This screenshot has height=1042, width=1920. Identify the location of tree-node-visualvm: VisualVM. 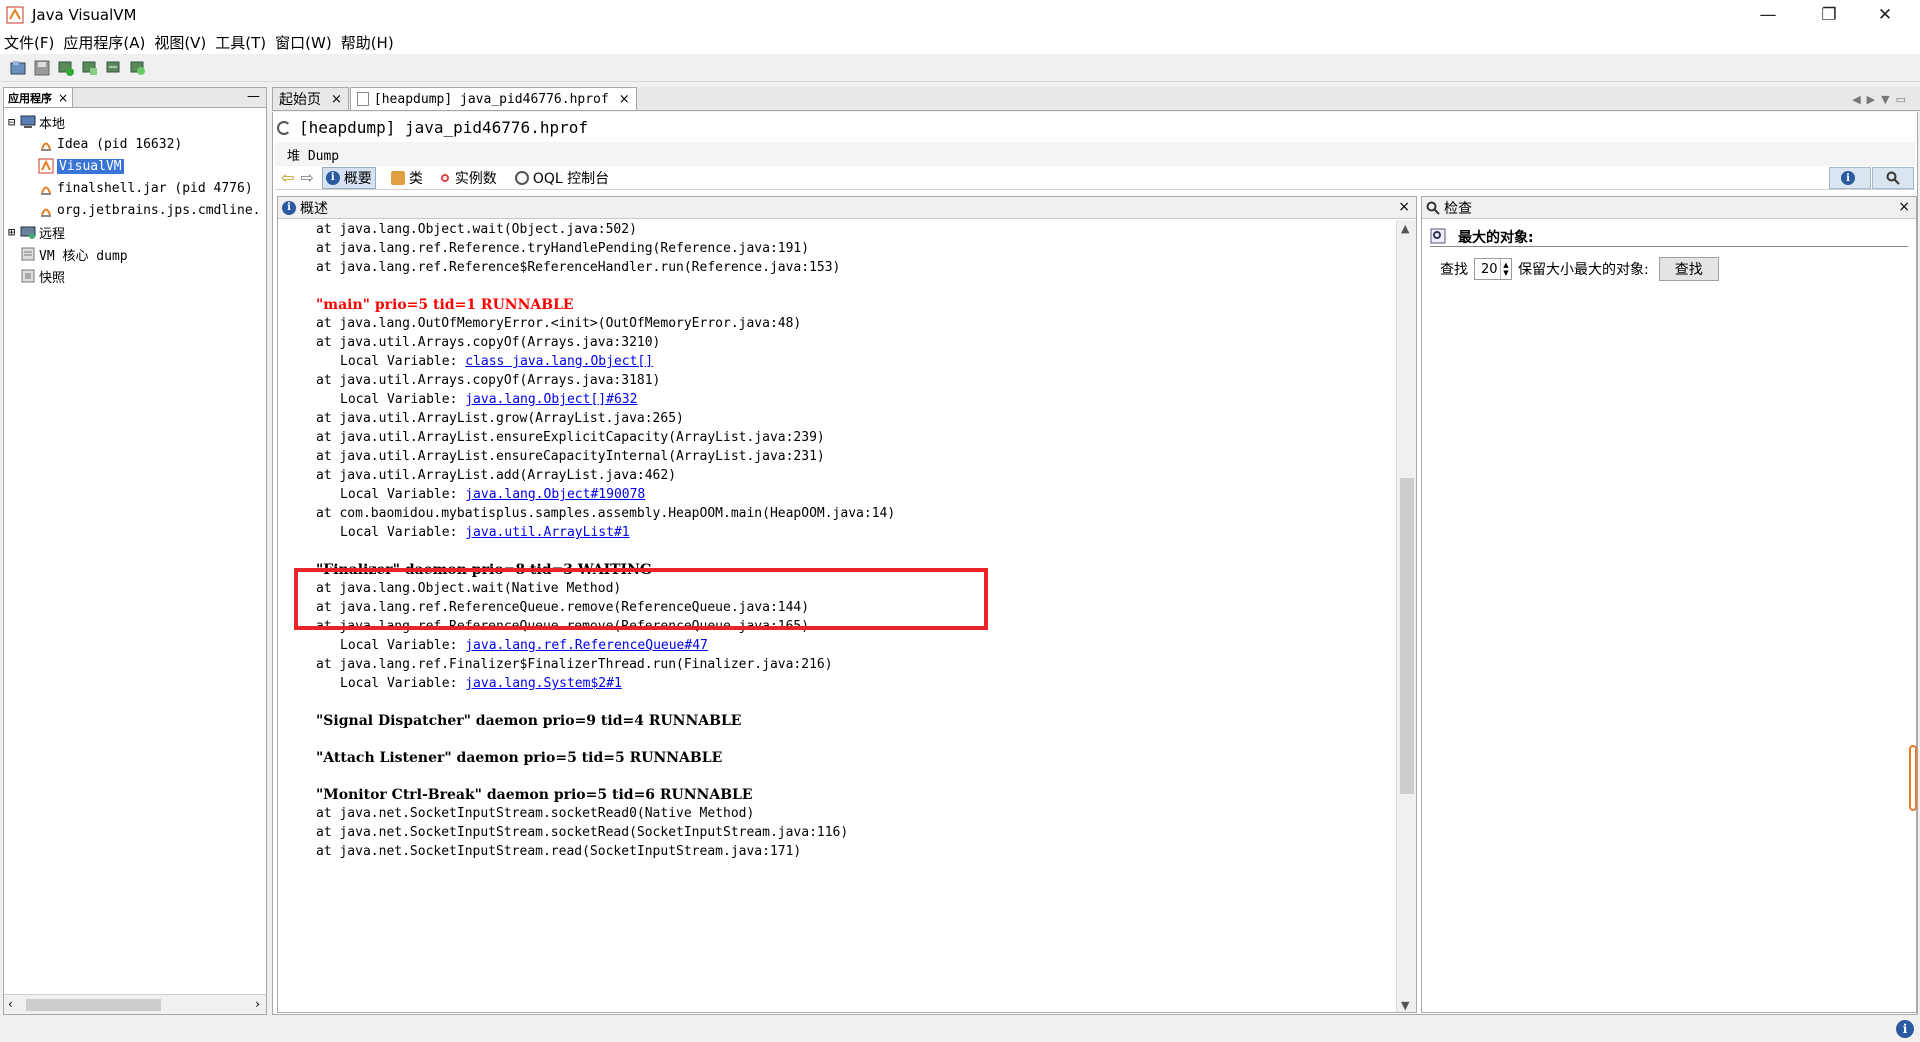
(81, 166).